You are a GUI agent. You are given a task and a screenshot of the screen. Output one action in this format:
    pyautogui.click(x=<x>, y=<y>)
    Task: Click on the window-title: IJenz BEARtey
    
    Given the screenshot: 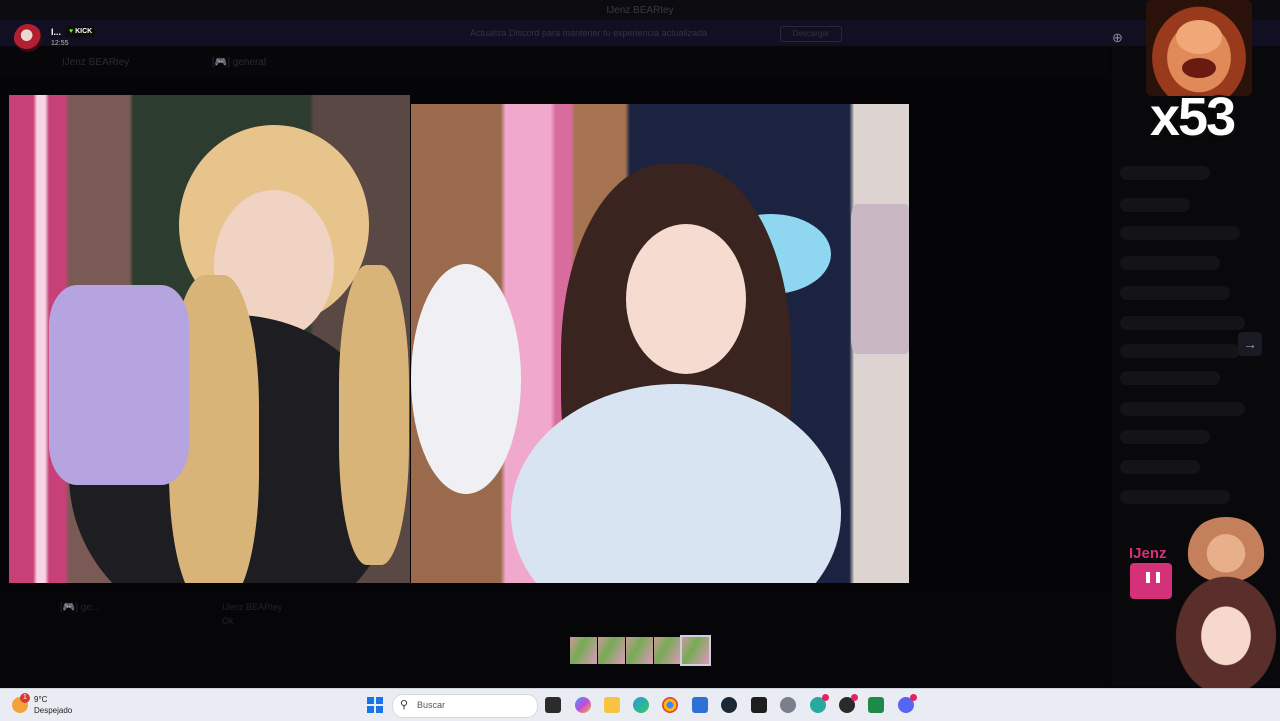 What is the action you would take?
    pyautogui.click(x=640, y=10)
    